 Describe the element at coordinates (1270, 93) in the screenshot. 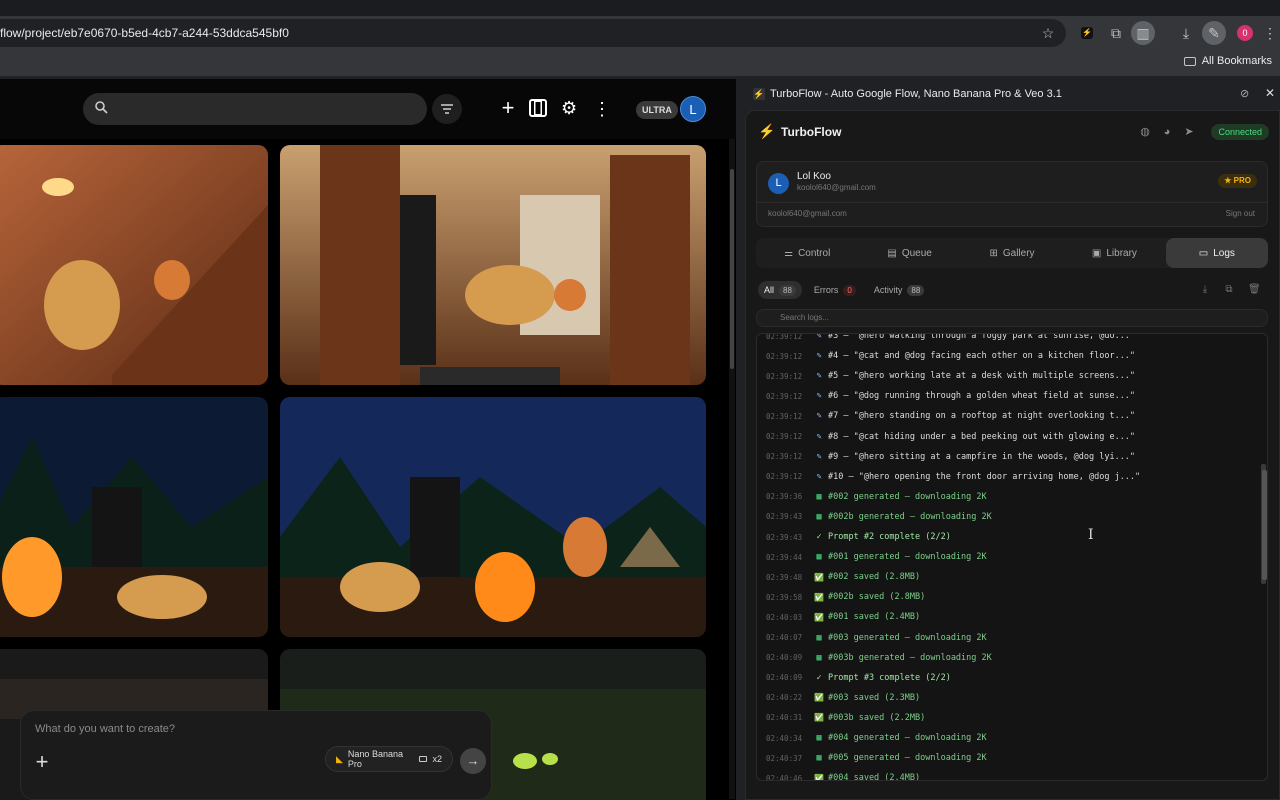

I see `close-icon: ✕` at that location.